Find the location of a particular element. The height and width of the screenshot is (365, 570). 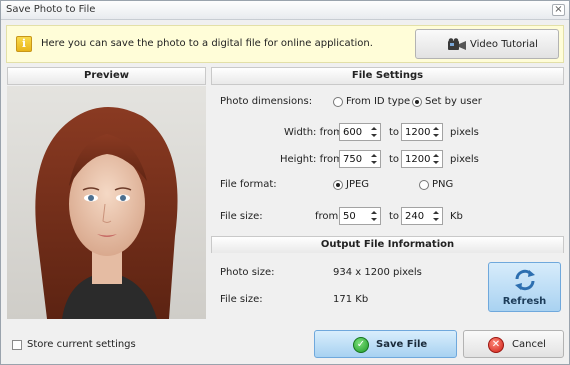

height-label: Height: from is located at coordinates (311, 159).